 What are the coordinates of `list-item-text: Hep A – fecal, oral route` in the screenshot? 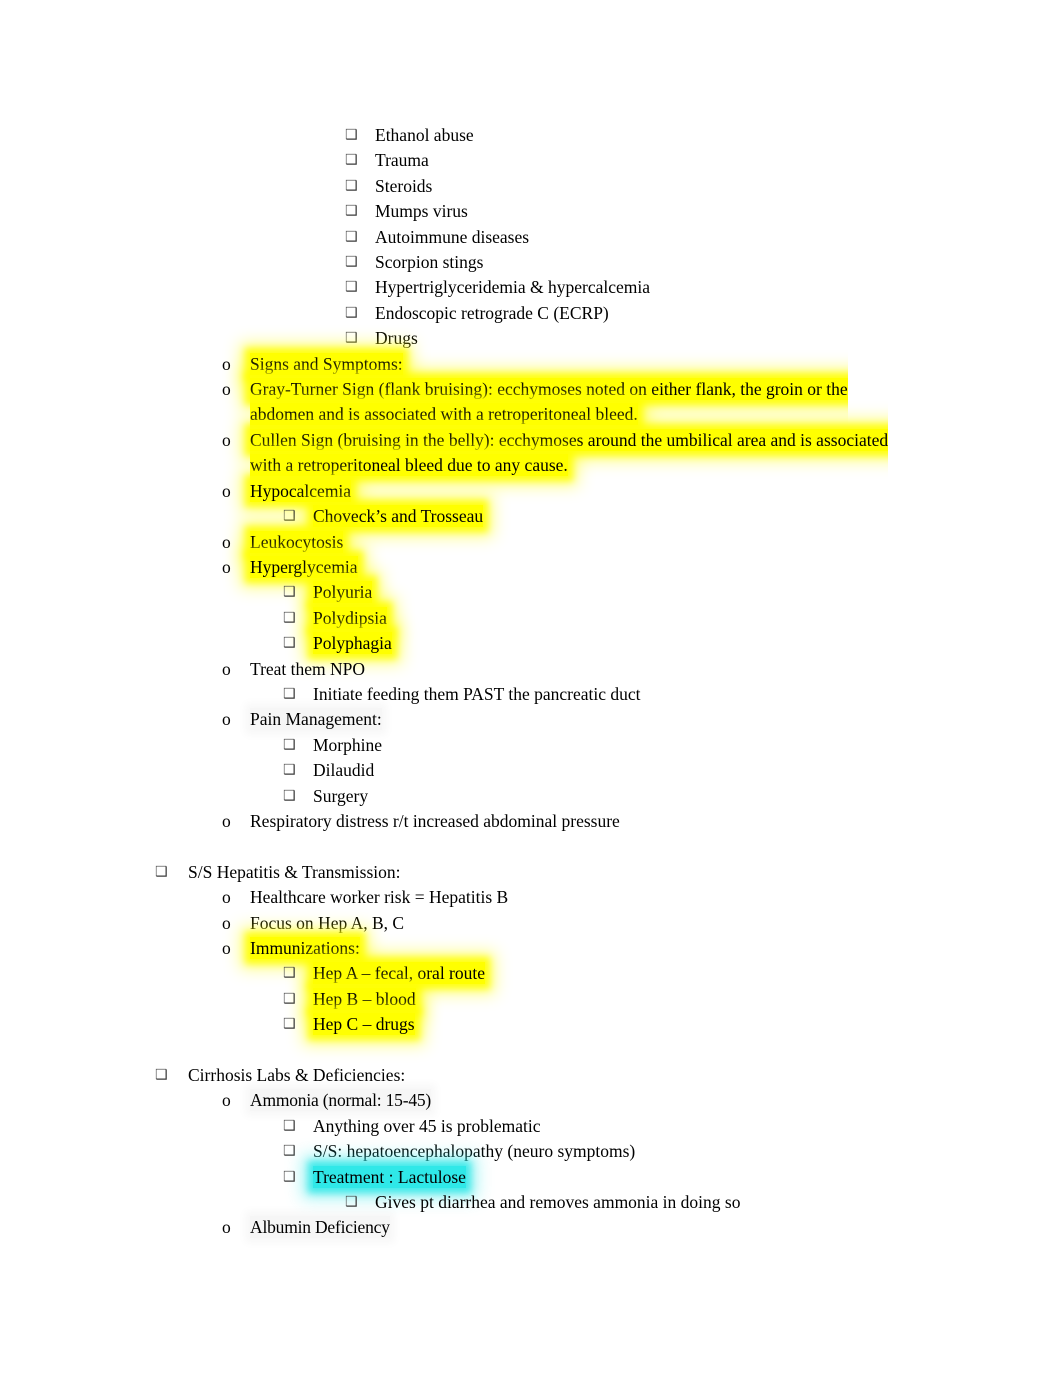 It's located at (399, 973).